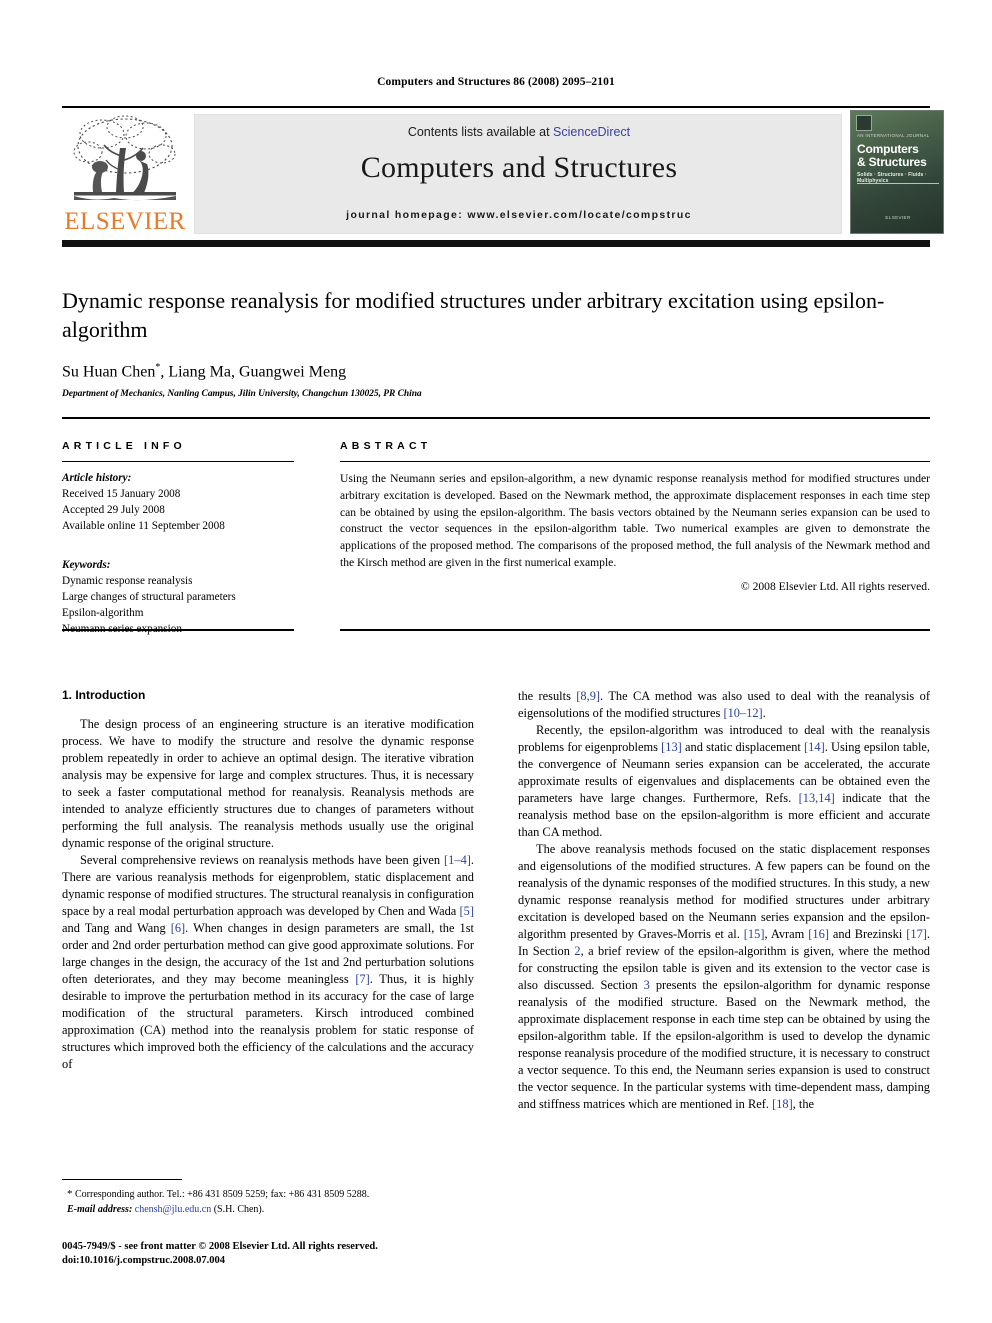 The height and width of the screenshot is (1323, 992). I want to click on citation-link: [15], so click(754, 934).